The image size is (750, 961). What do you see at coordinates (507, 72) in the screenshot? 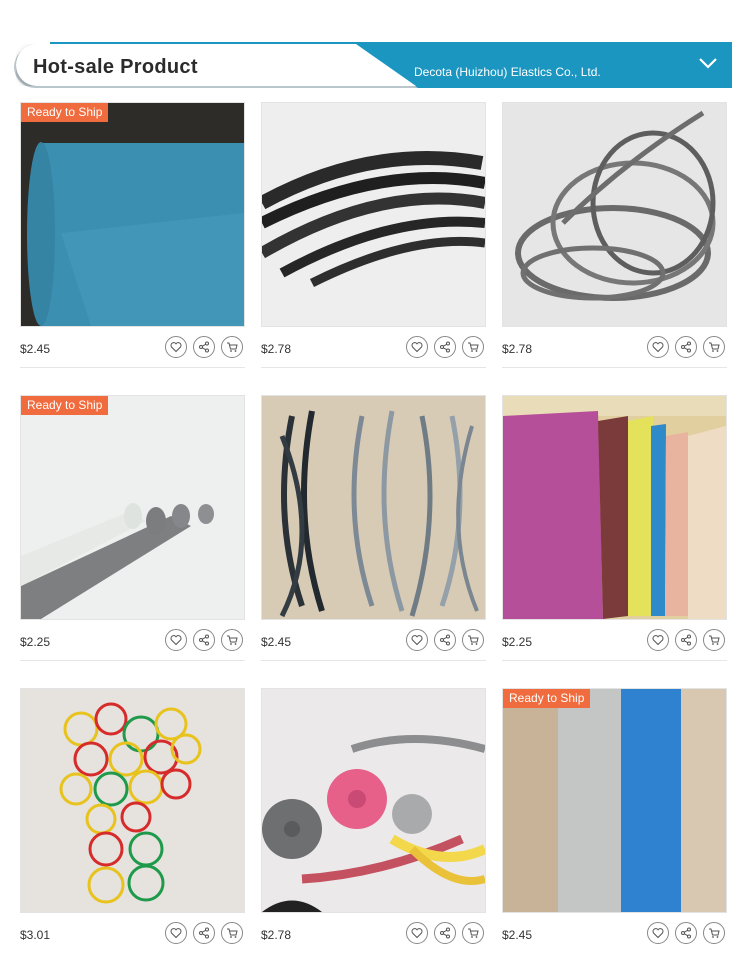
I see `company-name: Decota (Huizhou) Elastics Co., Ltd.` at bounding box center [507, 72].